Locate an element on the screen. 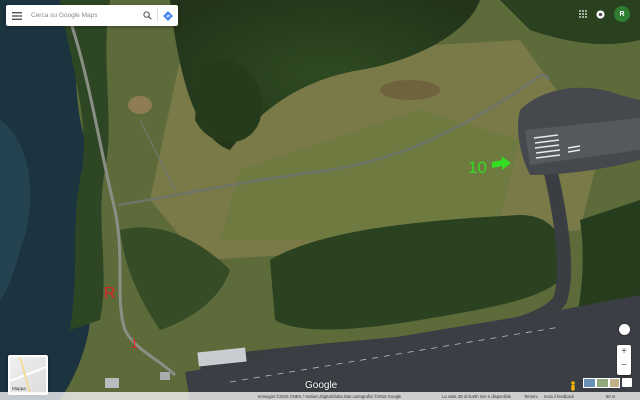 Image resolution: width=640 pixels, height=400 pixels. directions-icon is located at coordinates (168, 15).